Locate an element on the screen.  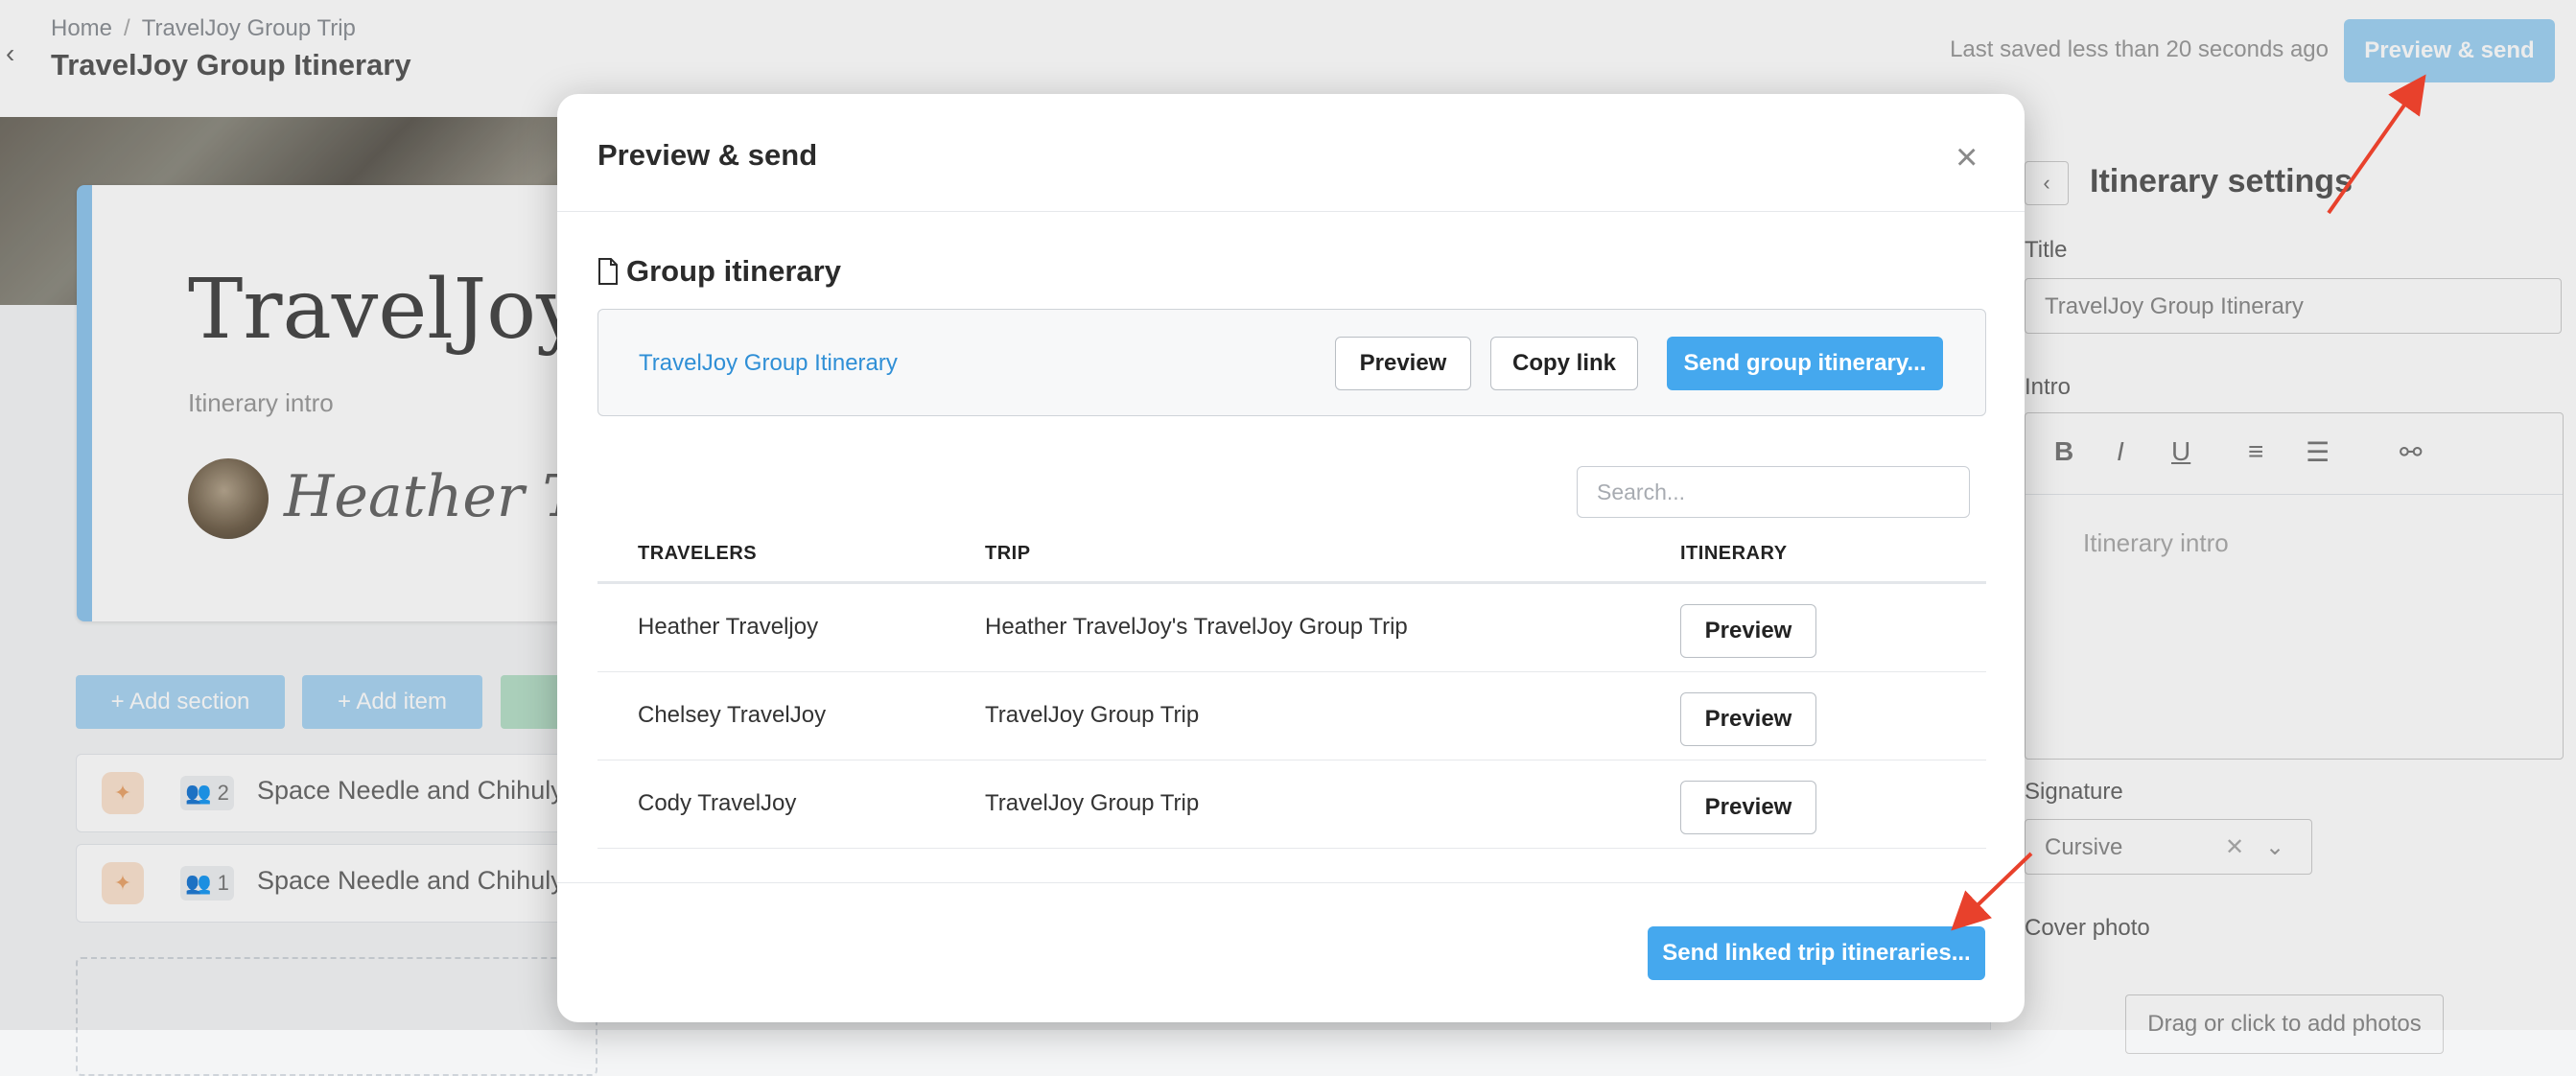
group-itinerary-heading: Group itinerary is located at coordinates (719, 271).